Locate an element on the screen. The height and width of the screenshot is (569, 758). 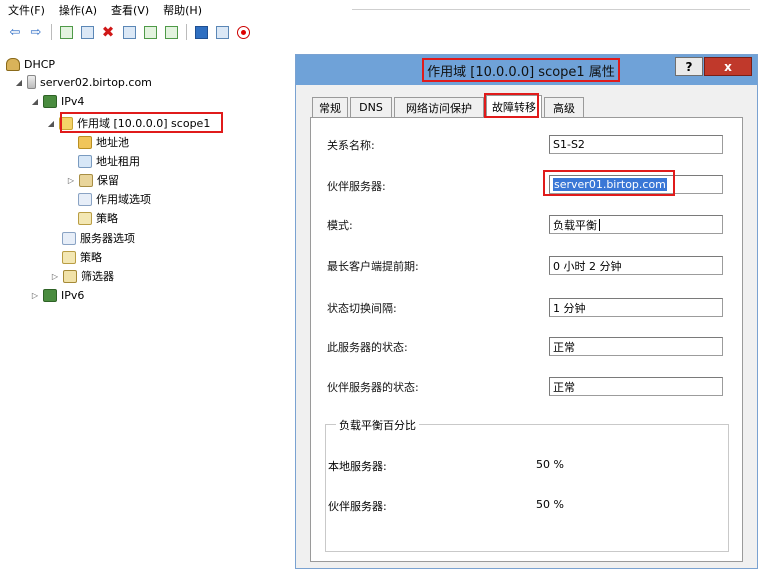
menu-help: 帮助(H) is located at coordinates (182, 10).